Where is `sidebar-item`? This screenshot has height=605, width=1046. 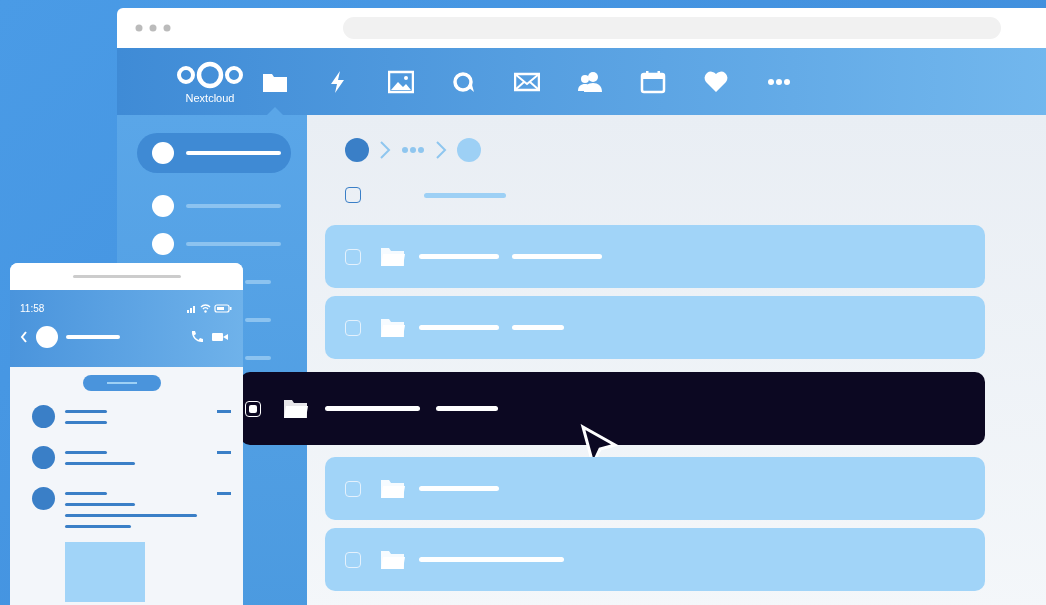 sidebar-item is located at coordinates (214, 153).